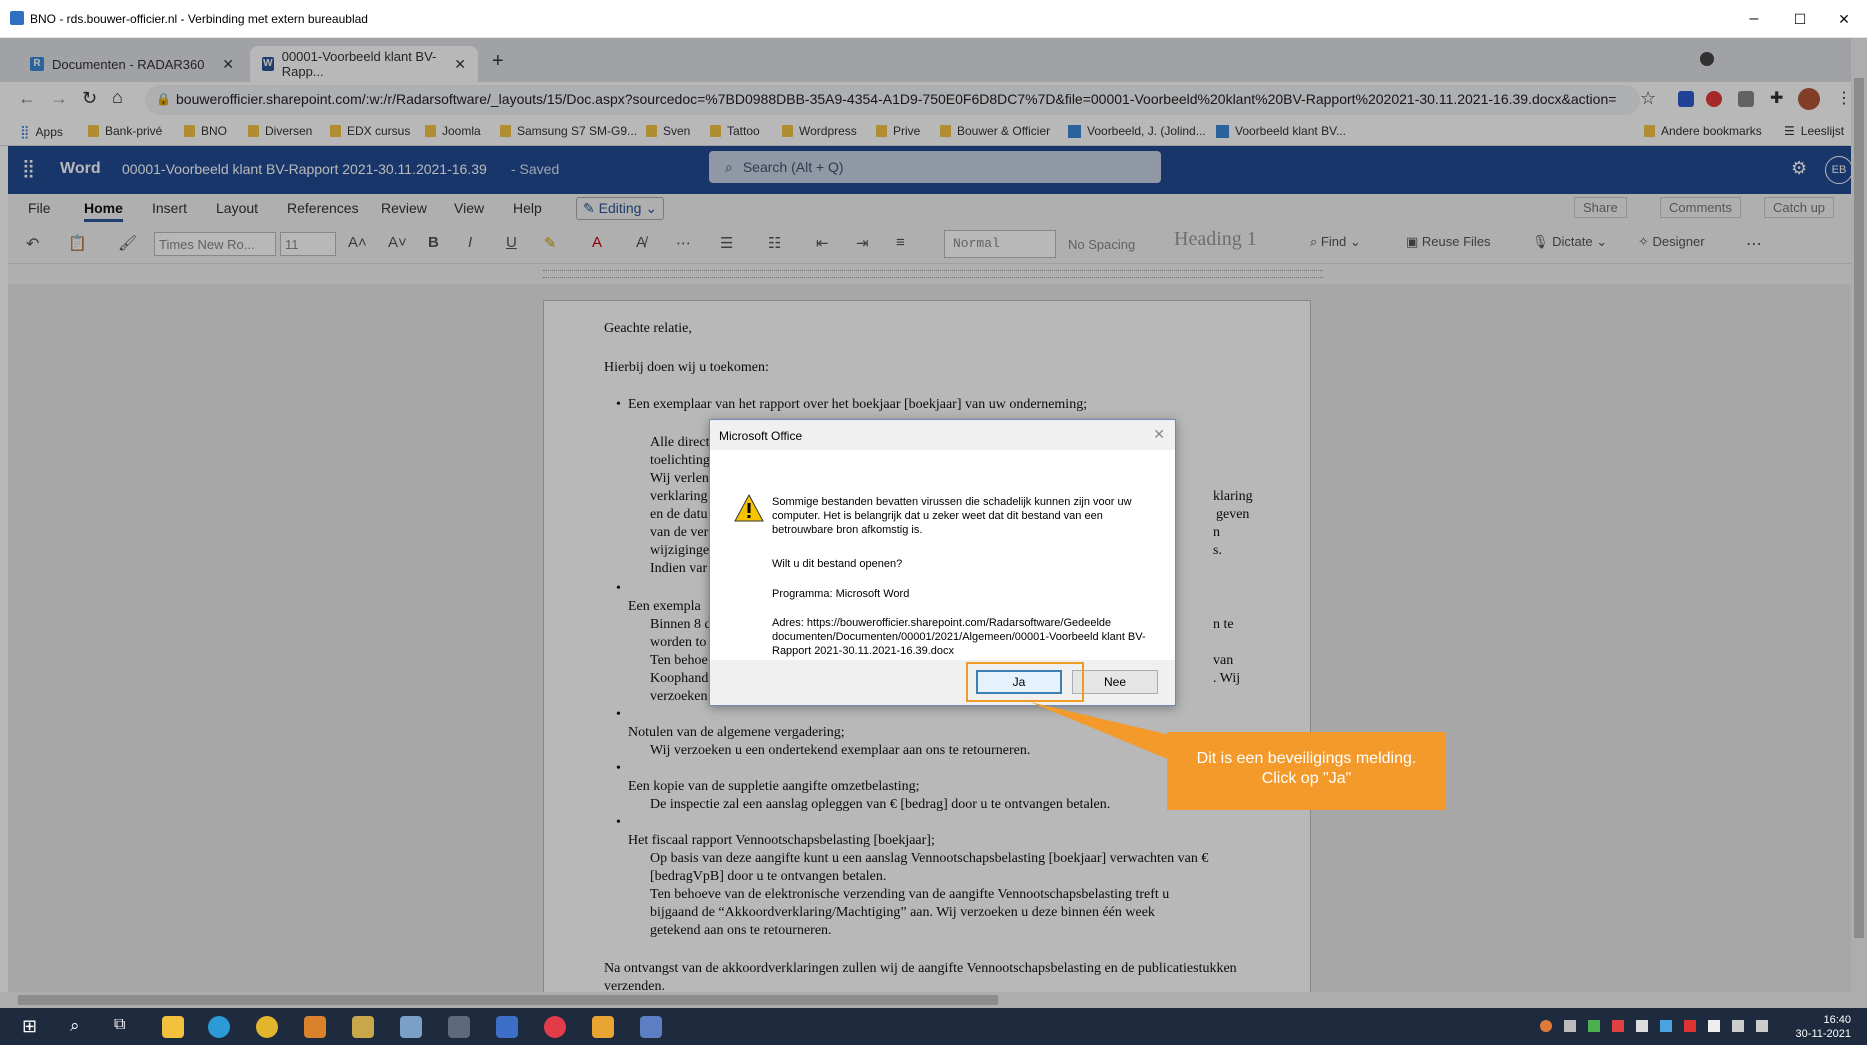 The width and height of the screenshot is (1867, 1045). I want to click on system-tray, so click(1660, 1027).